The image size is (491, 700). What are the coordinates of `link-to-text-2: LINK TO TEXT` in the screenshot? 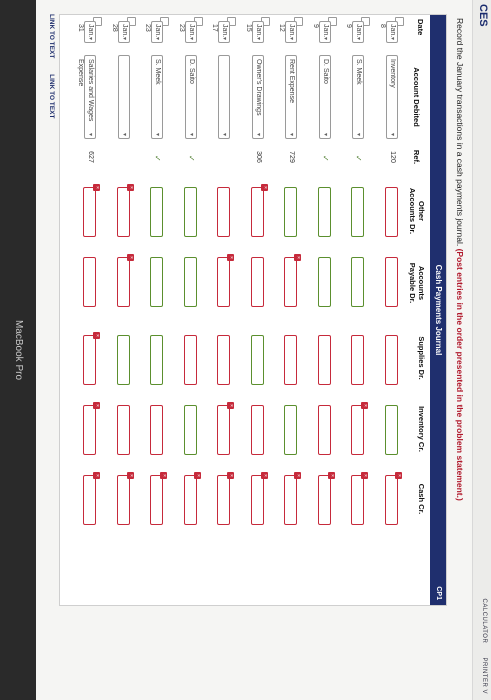 It's located at (51, 96).